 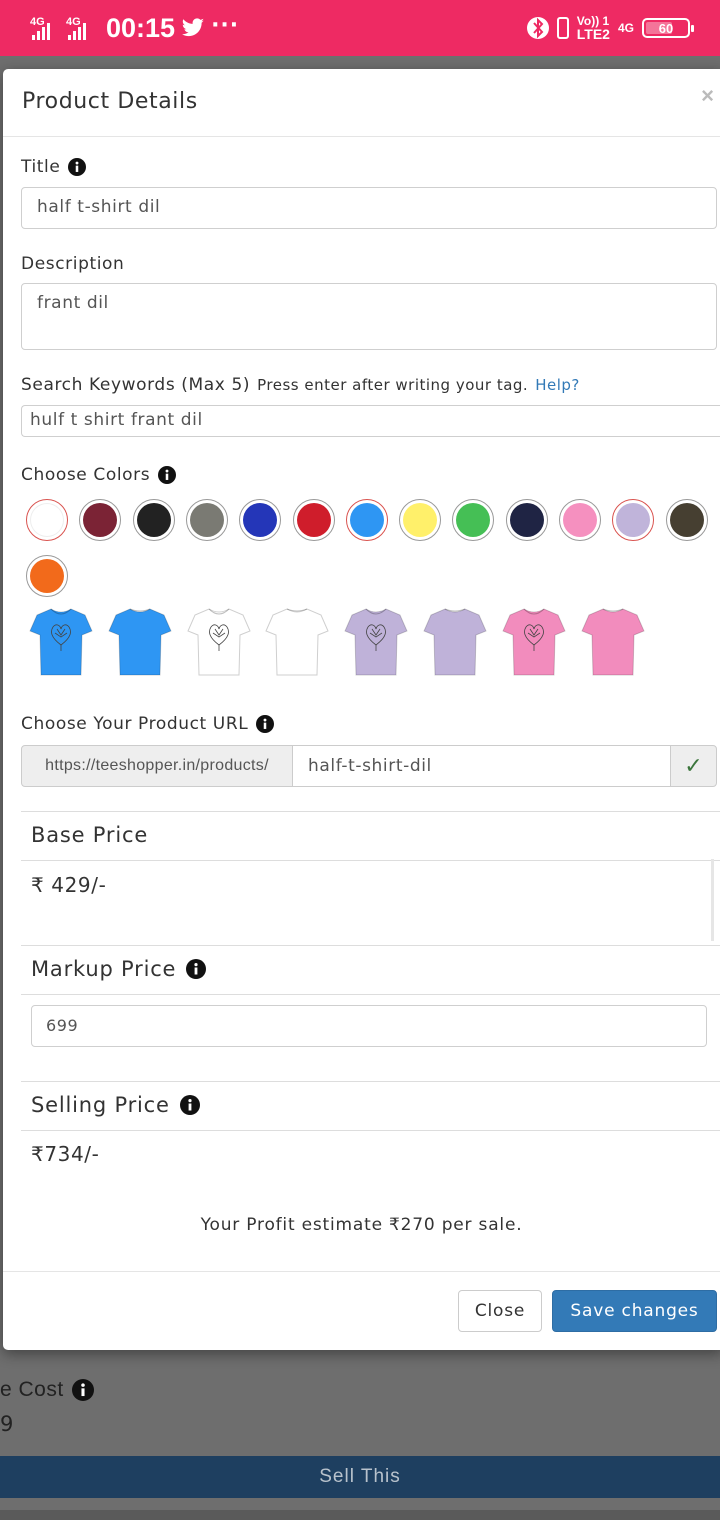 I want to click on base-price-label: Base Price, so click(x=90, y=835).